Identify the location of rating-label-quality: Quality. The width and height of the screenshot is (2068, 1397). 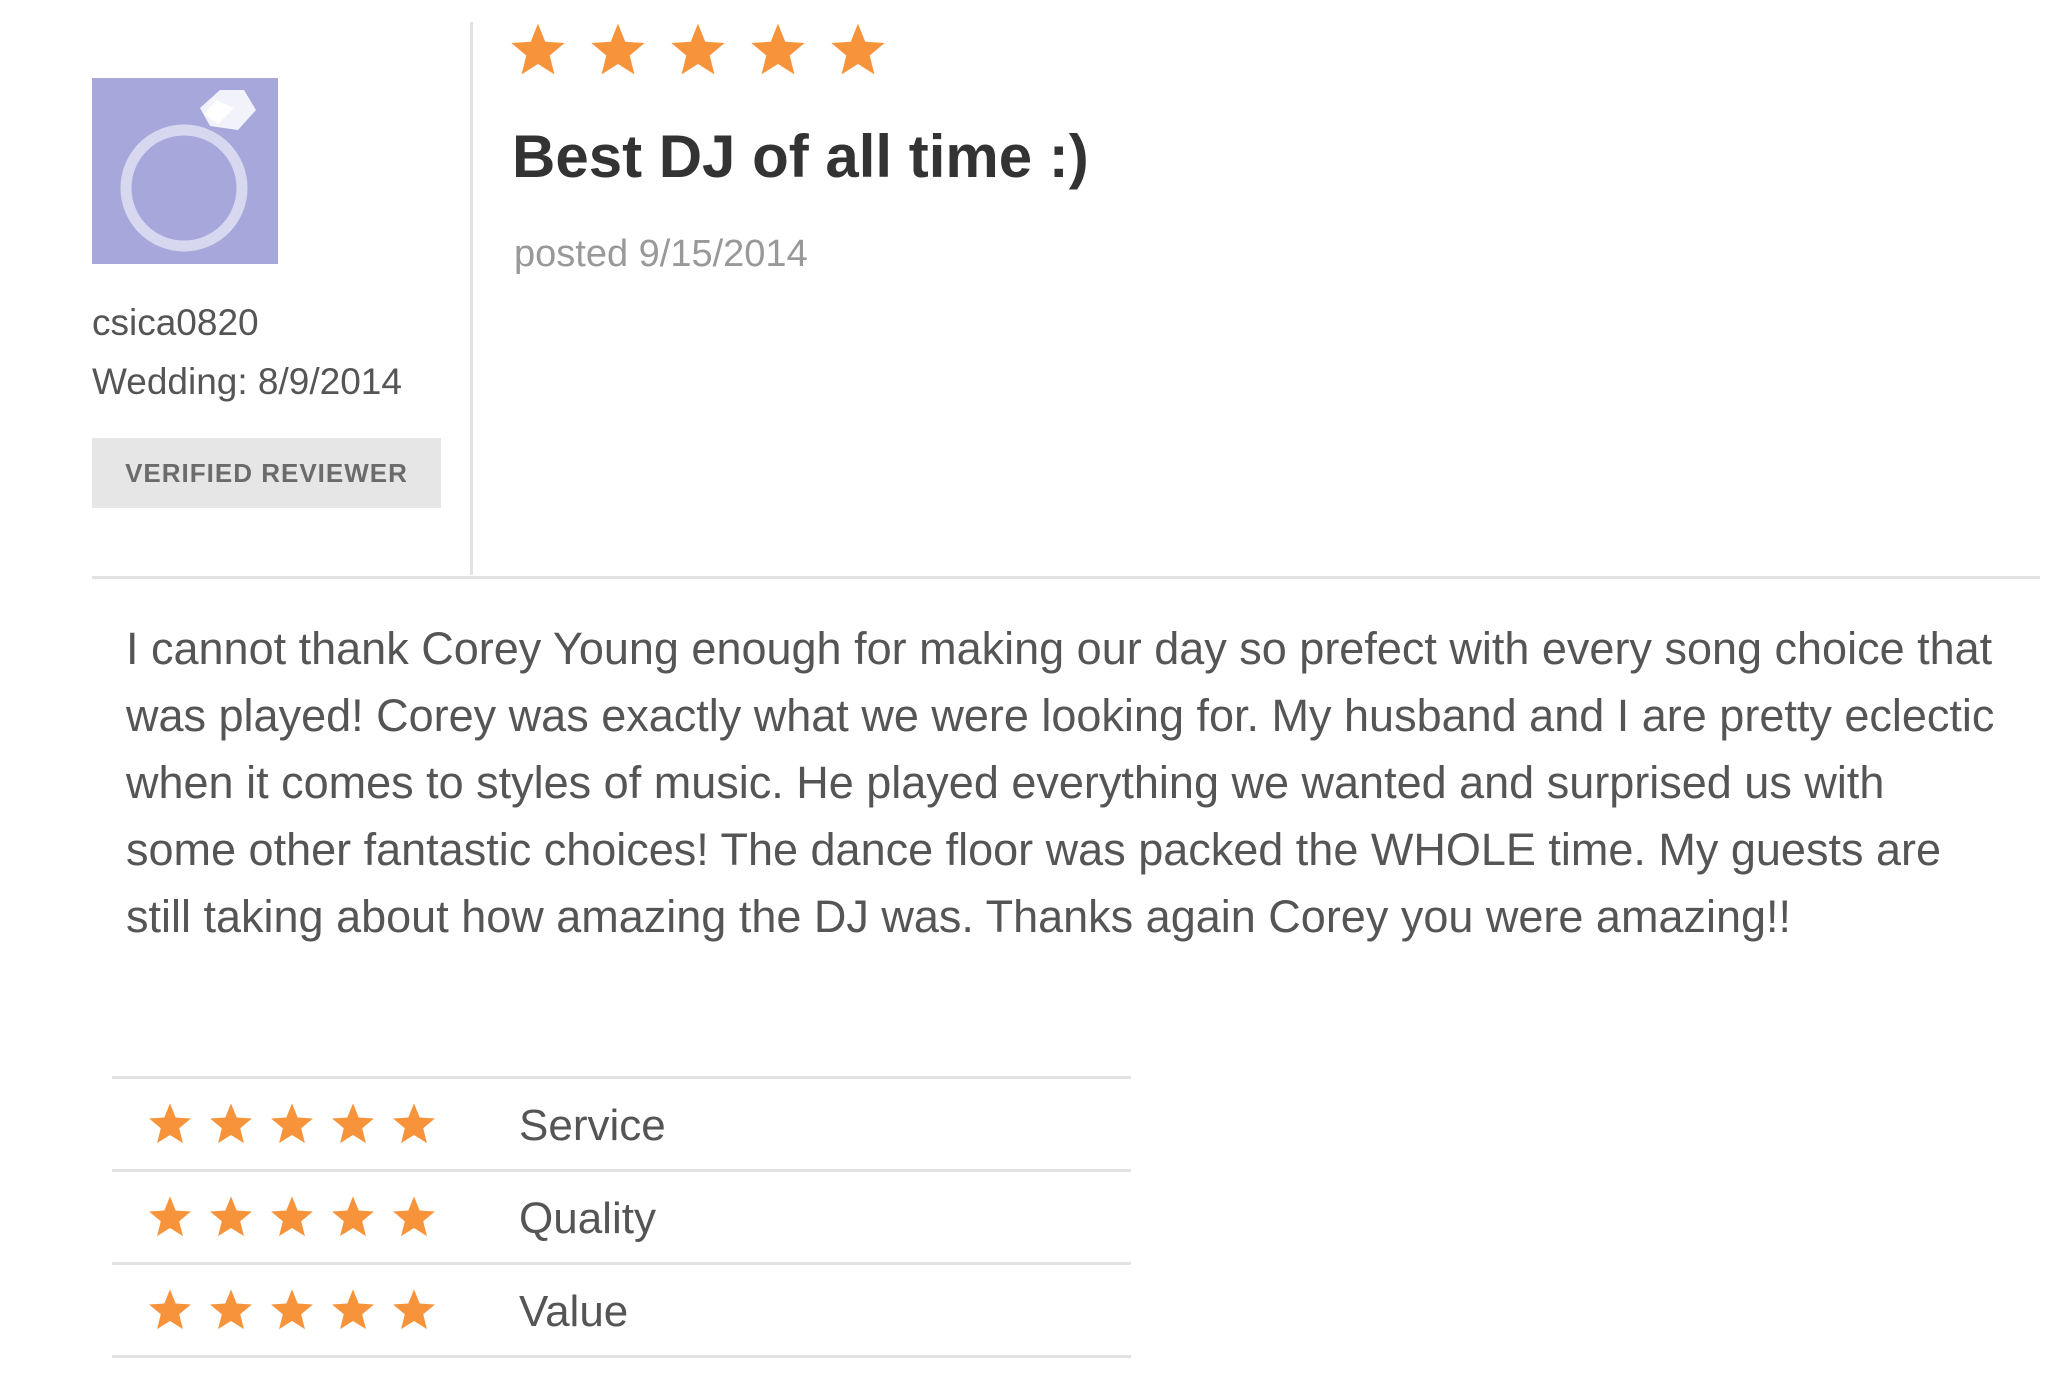
(587, 1218).